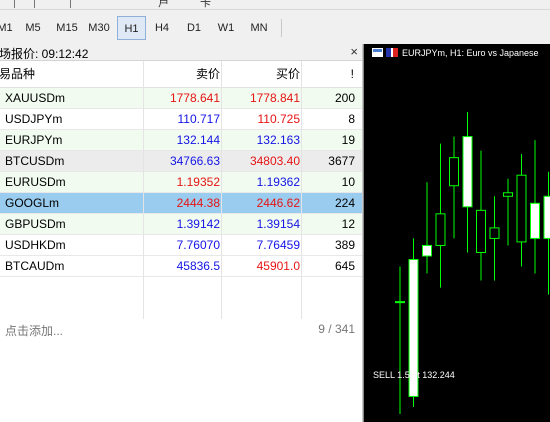  Describe the element at coordinates (281, 28) in the screenshot. I see `toolbar-separator` at that location.